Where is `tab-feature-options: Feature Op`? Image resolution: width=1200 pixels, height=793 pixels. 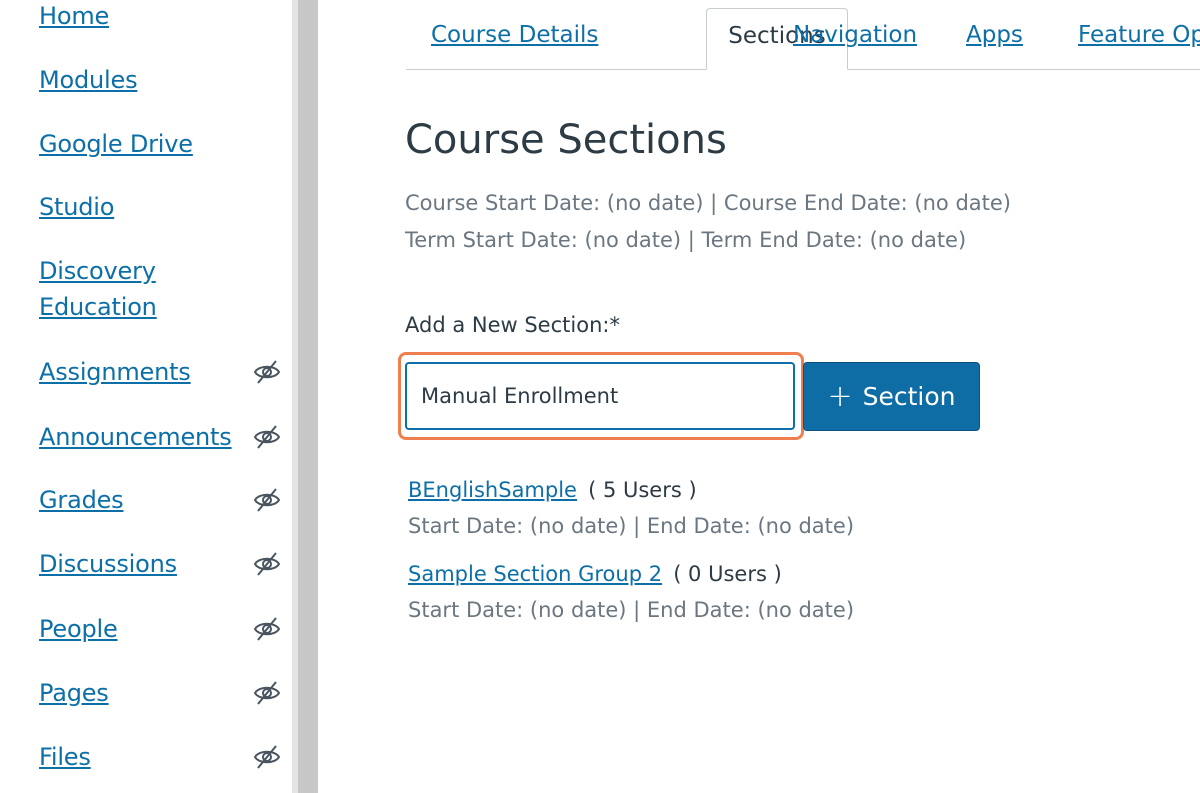
tab-feature-options: Feature Op is located at coordinates (1139, 35).